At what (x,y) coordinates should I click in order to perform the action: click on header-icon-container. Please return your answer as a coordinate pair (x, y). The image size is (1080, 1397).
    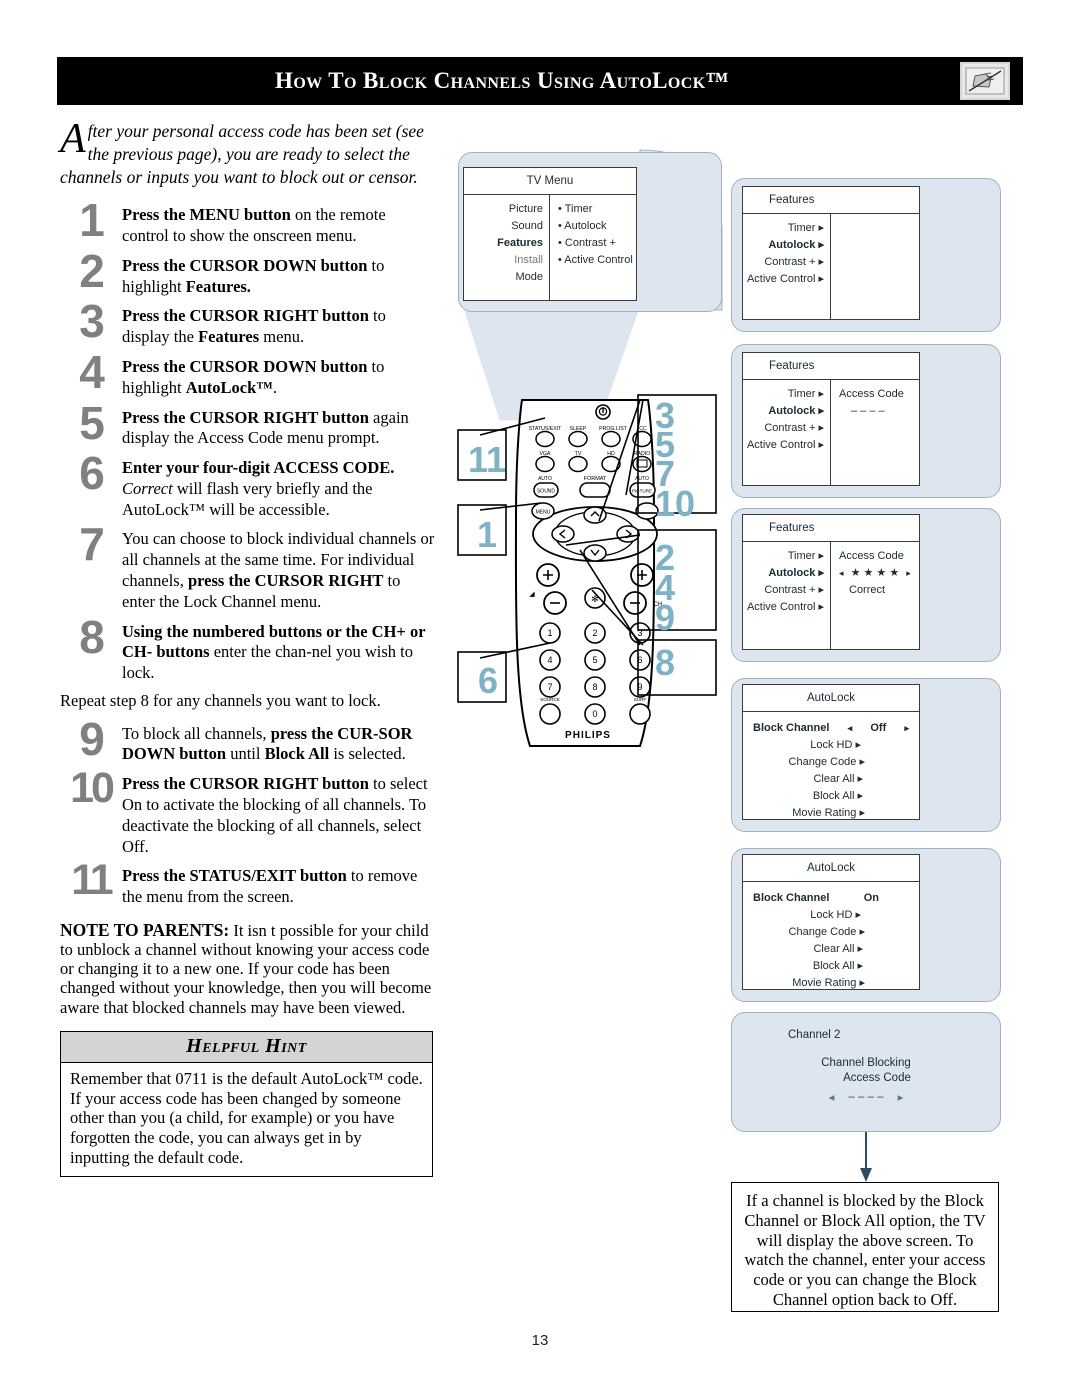
    Looking at the image, I should click on (985, 81).